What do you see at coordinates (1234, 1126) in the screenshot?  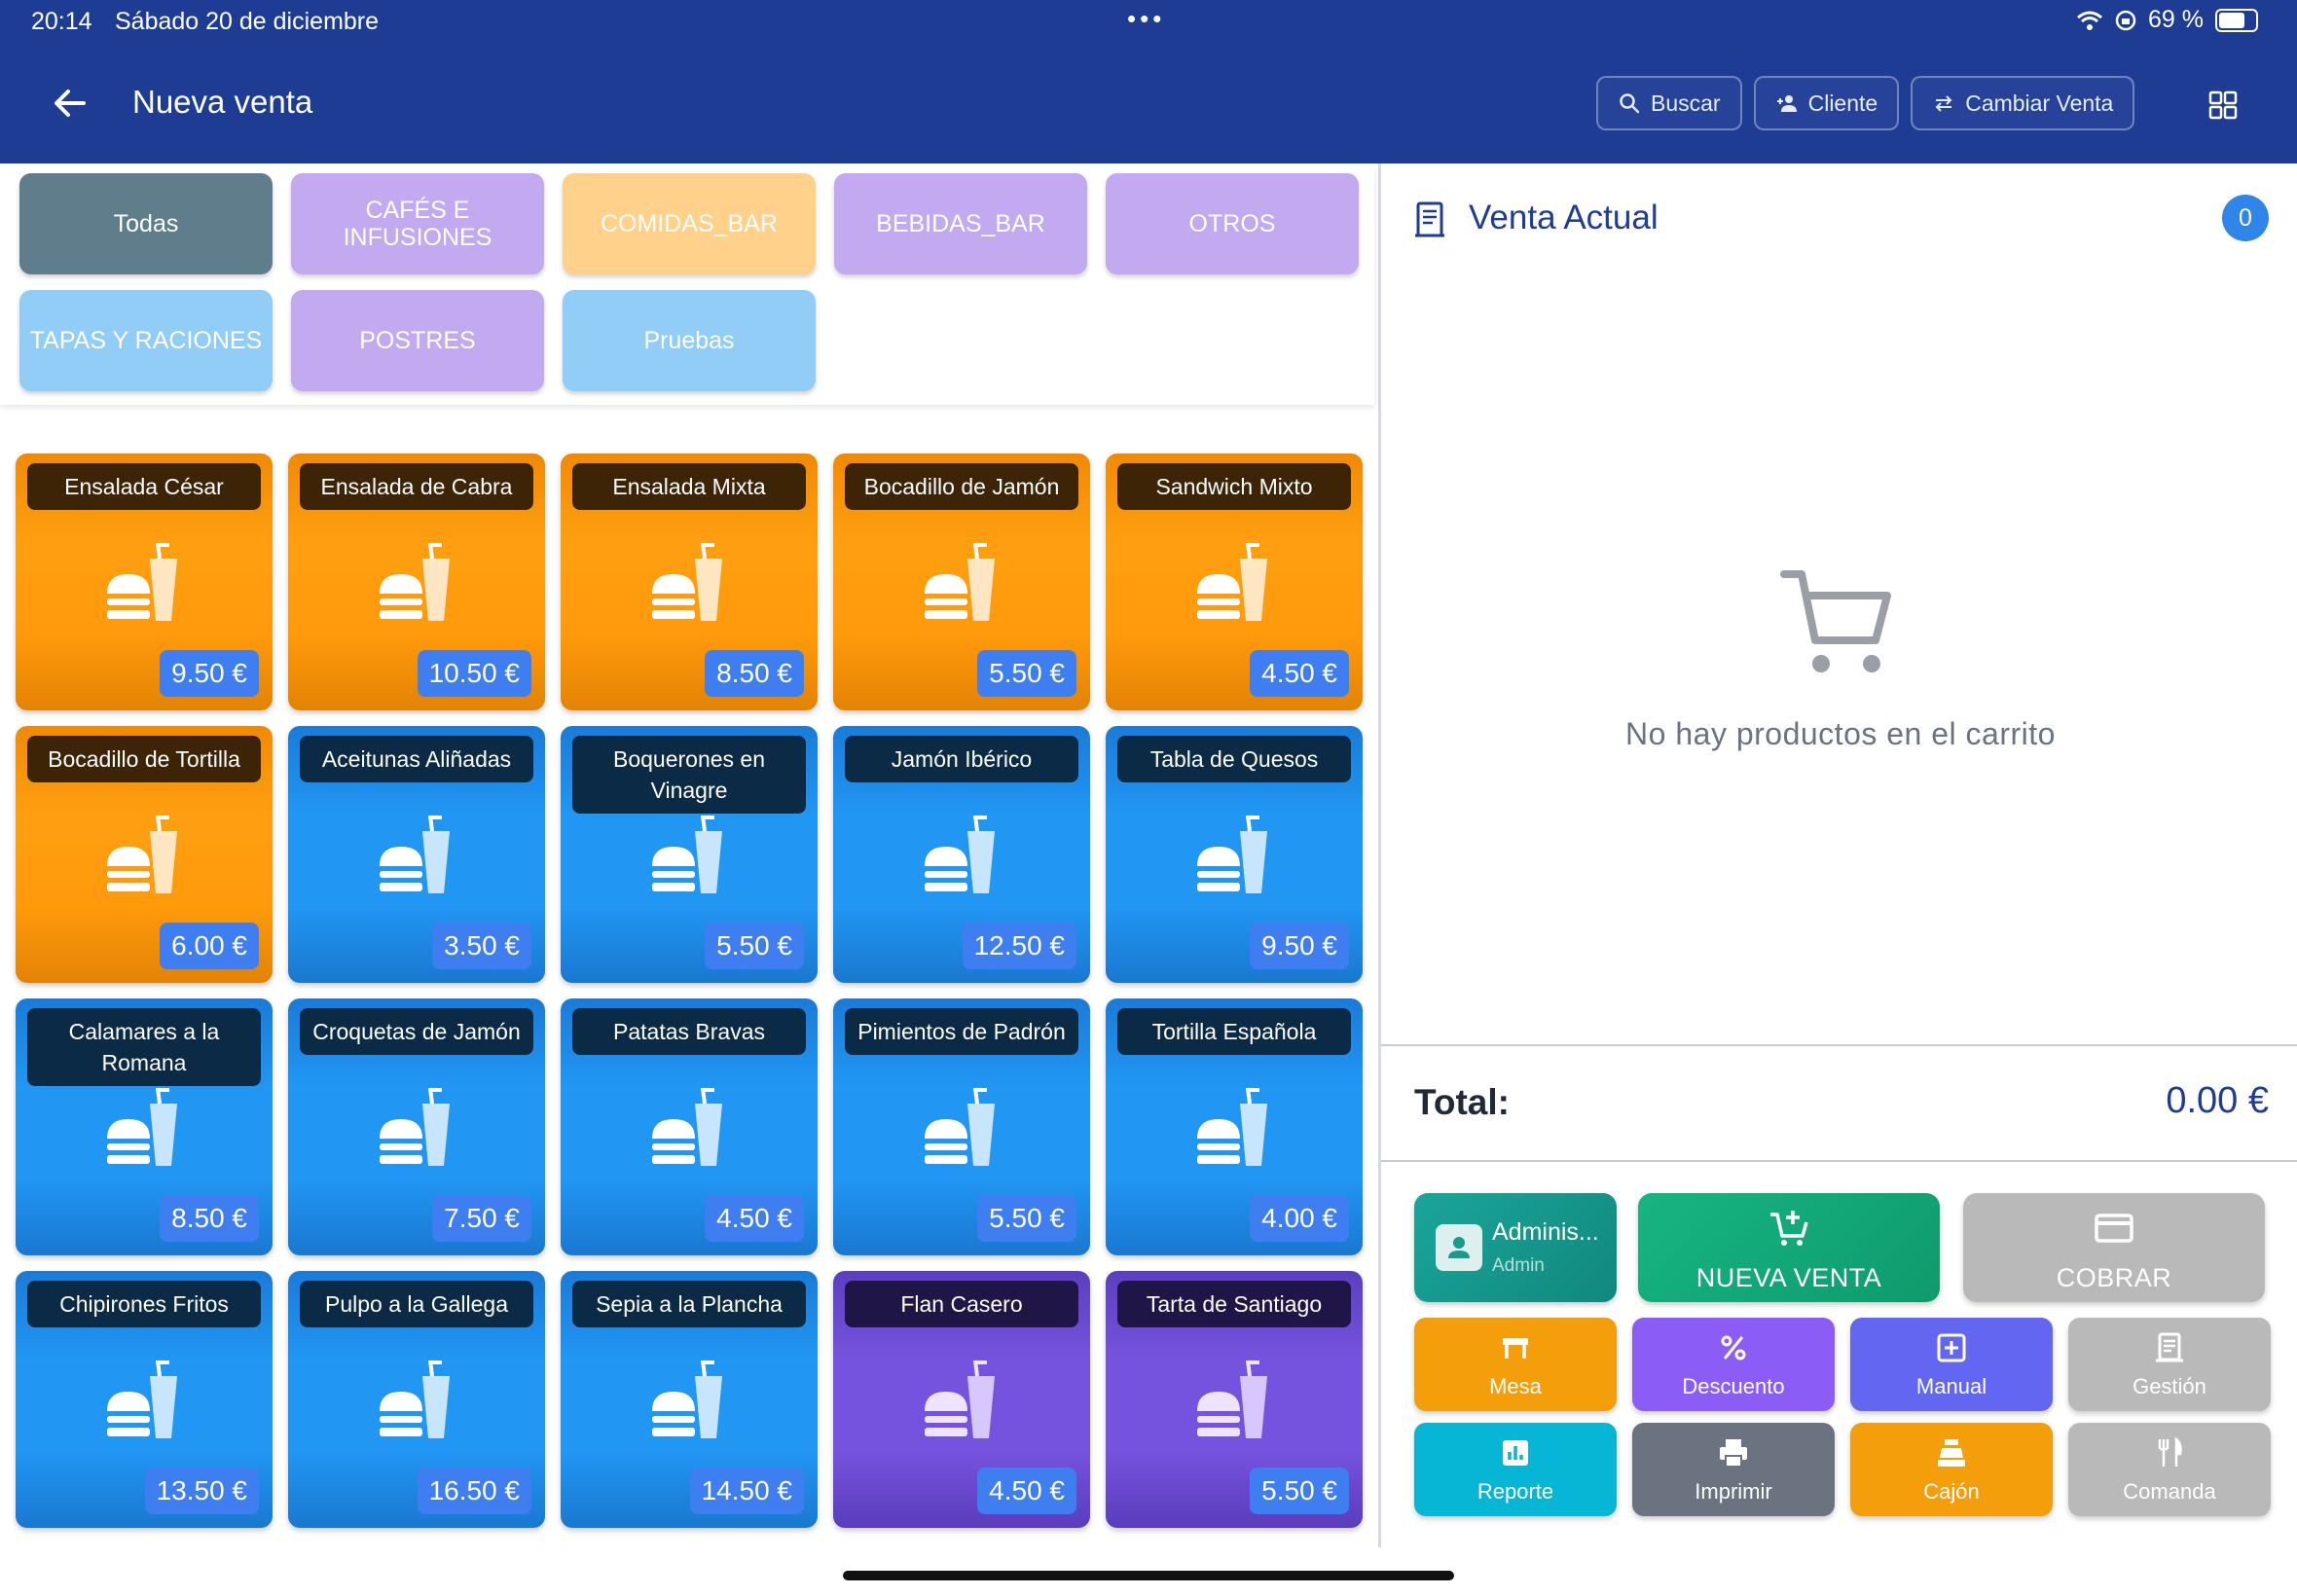 I see `product-tile: Tortilla Española 4.00 €` at bounding box center [1234, 1126].